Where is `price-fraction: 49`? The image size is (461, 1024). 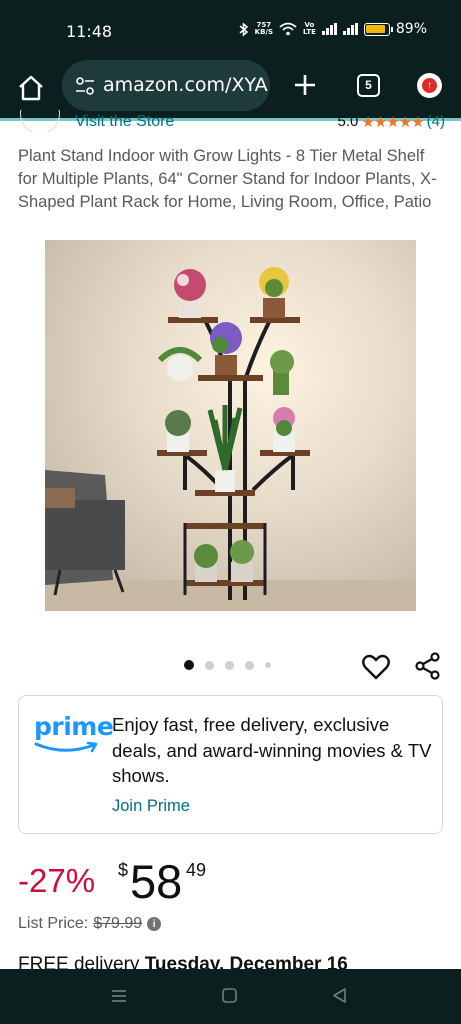 price-fraction: 49 is located at coordinates (196, 870).